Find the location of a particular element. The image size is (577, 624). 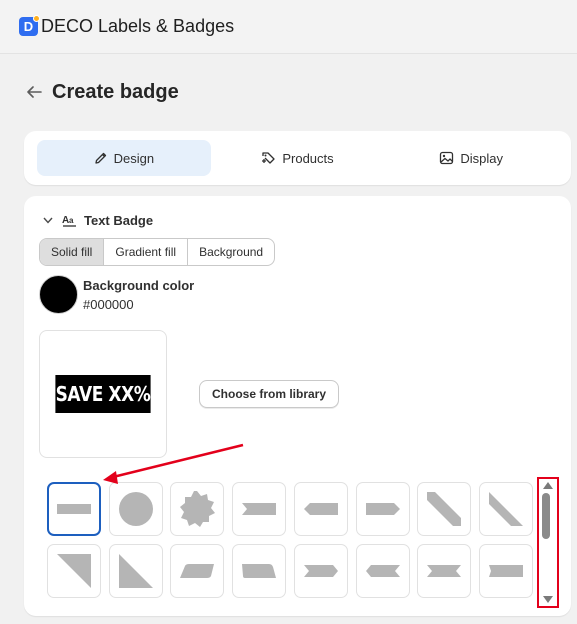

tab-products: Products is located at coordinates (298, 158).